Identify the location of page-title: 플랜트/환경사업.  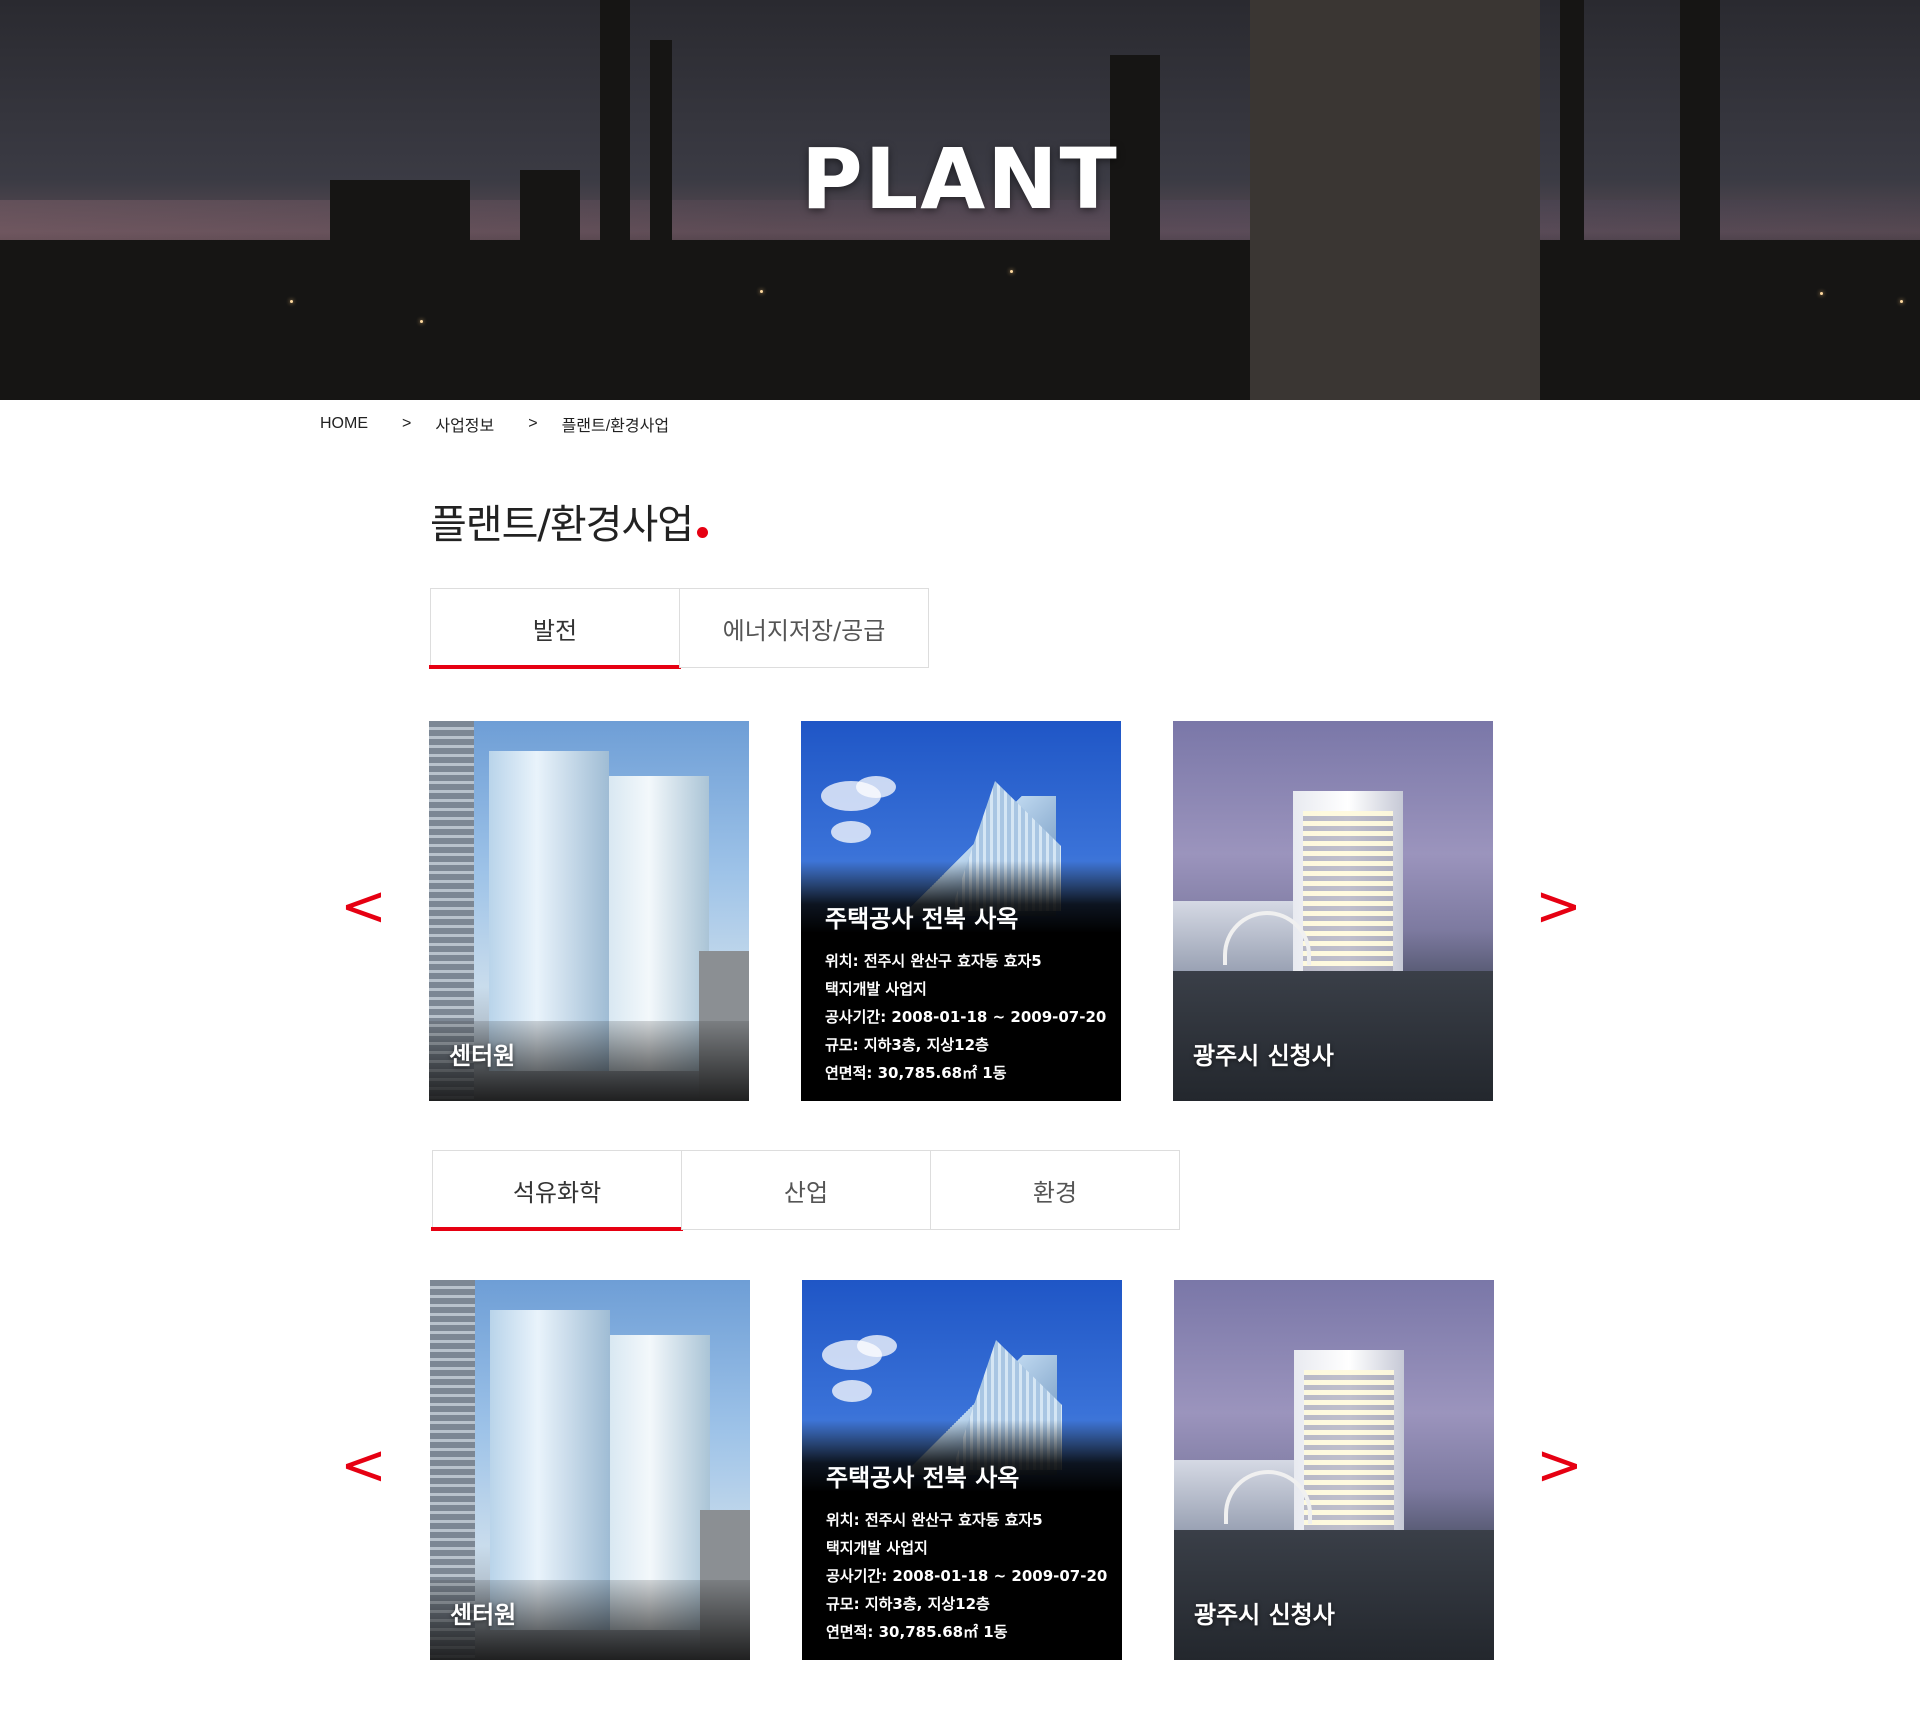
(569, 521).